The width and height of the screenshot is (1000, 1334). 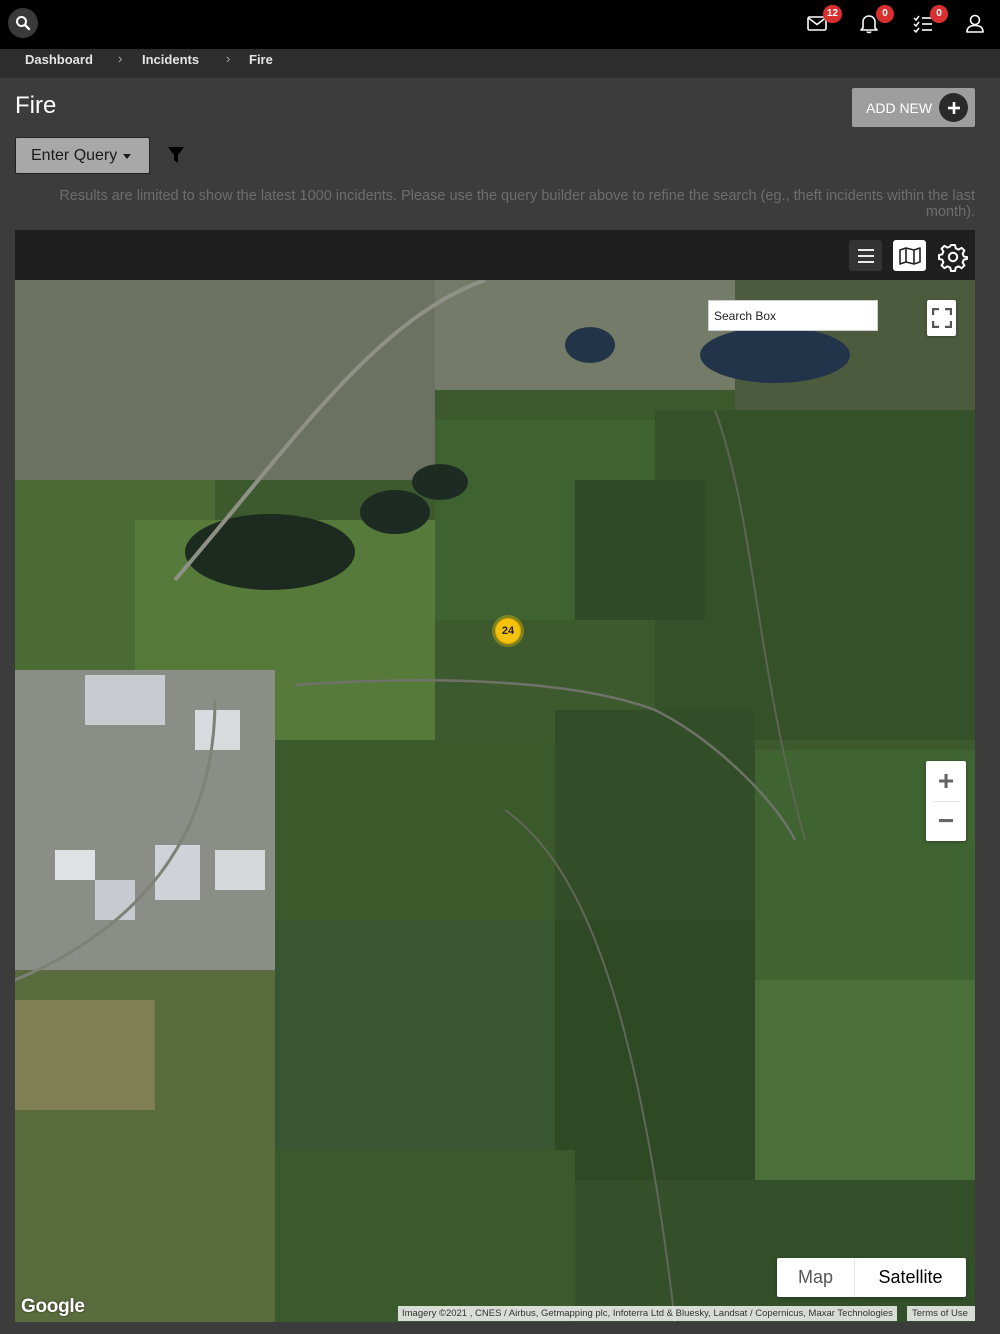 What do you see at coordinates (946, 821) in the screenshot?
I see `zoom-out-button: −` at bounding box center [946, 821].